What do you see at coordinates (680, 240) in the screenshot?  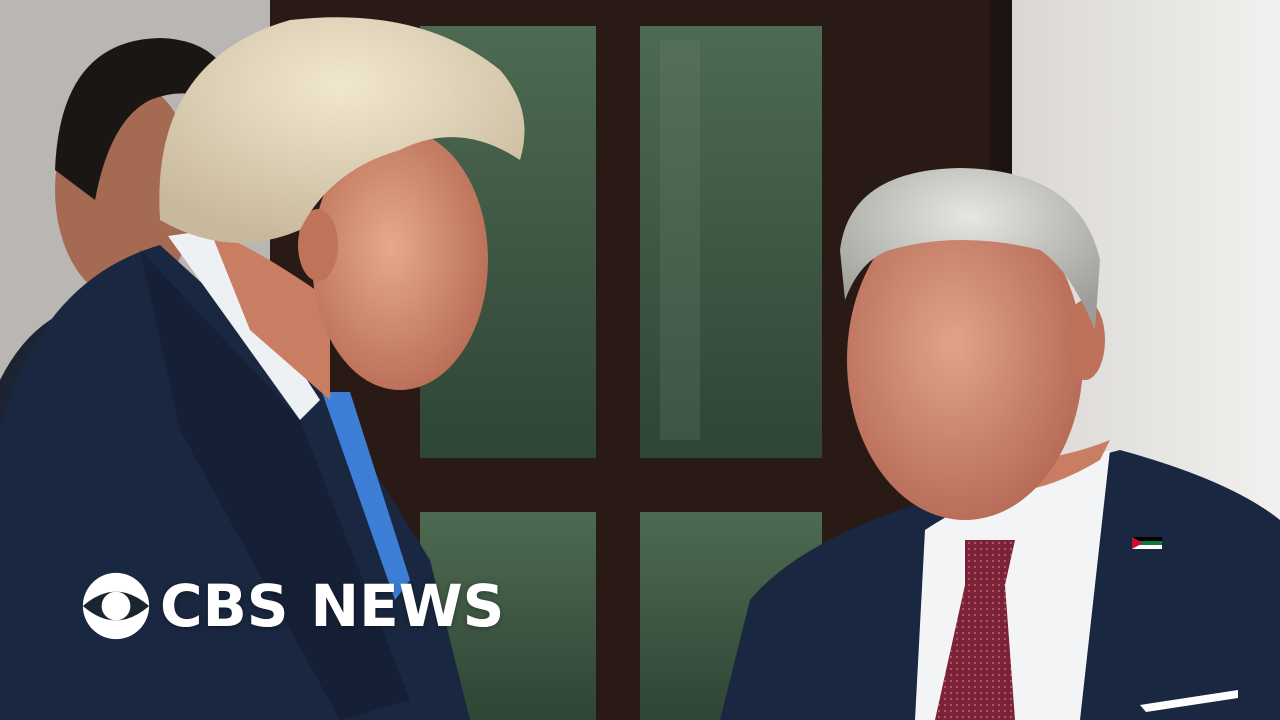 I see `door-reflection` at bounding box center [680, 240].